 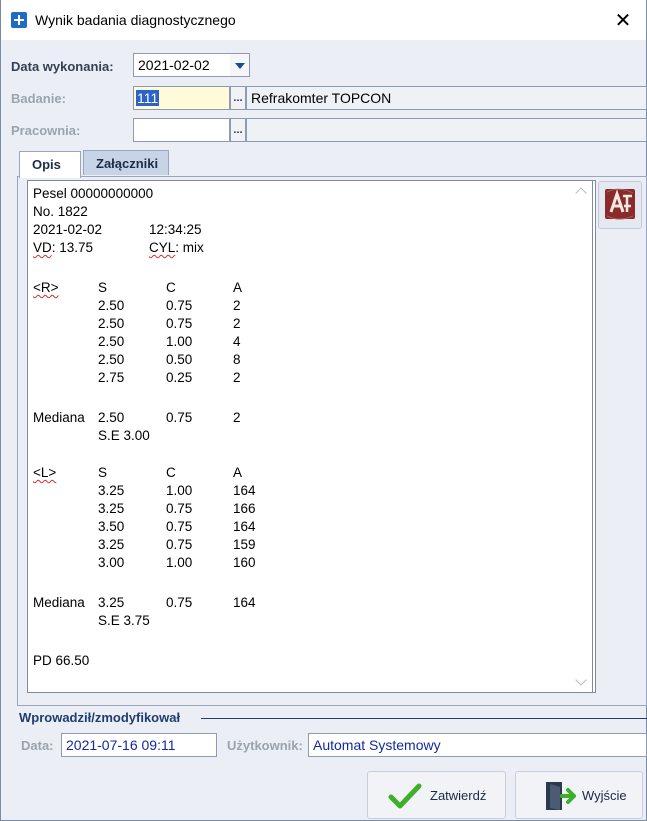 I want to click on add-icon, so click(x=19, y=20).